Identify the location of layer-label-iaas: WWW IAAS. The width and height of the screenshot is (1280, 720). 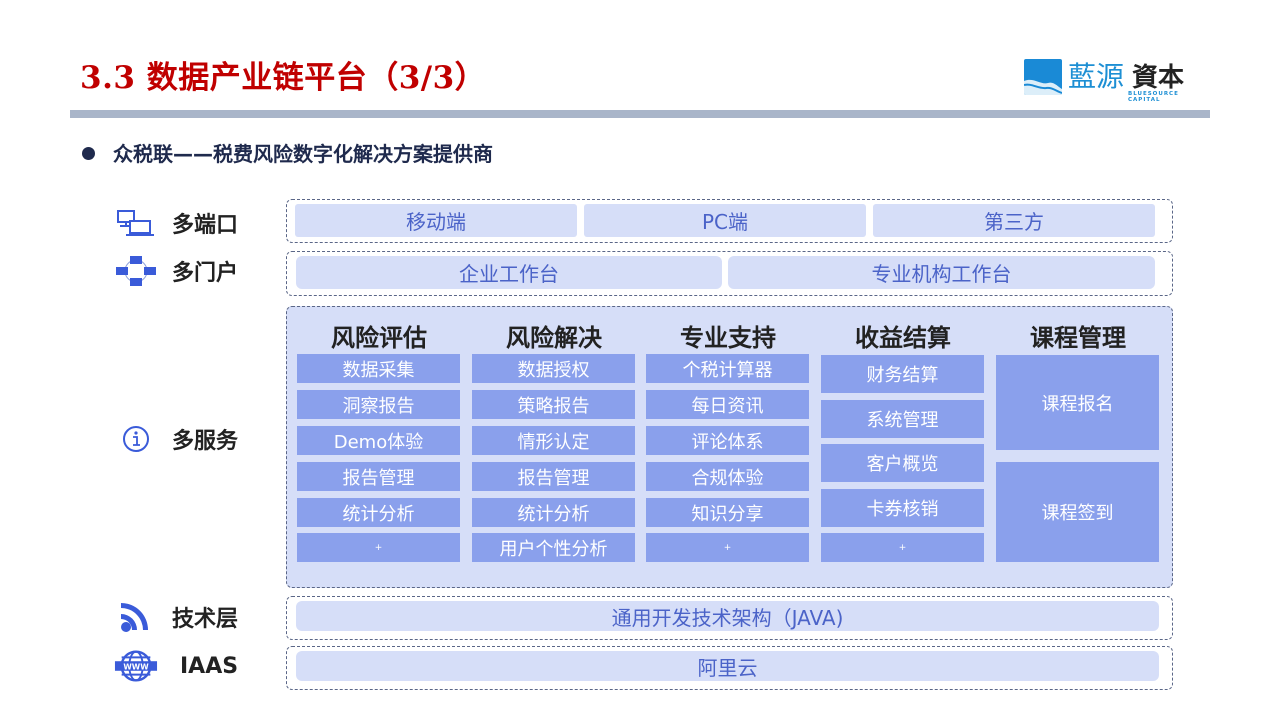
(194, 666).